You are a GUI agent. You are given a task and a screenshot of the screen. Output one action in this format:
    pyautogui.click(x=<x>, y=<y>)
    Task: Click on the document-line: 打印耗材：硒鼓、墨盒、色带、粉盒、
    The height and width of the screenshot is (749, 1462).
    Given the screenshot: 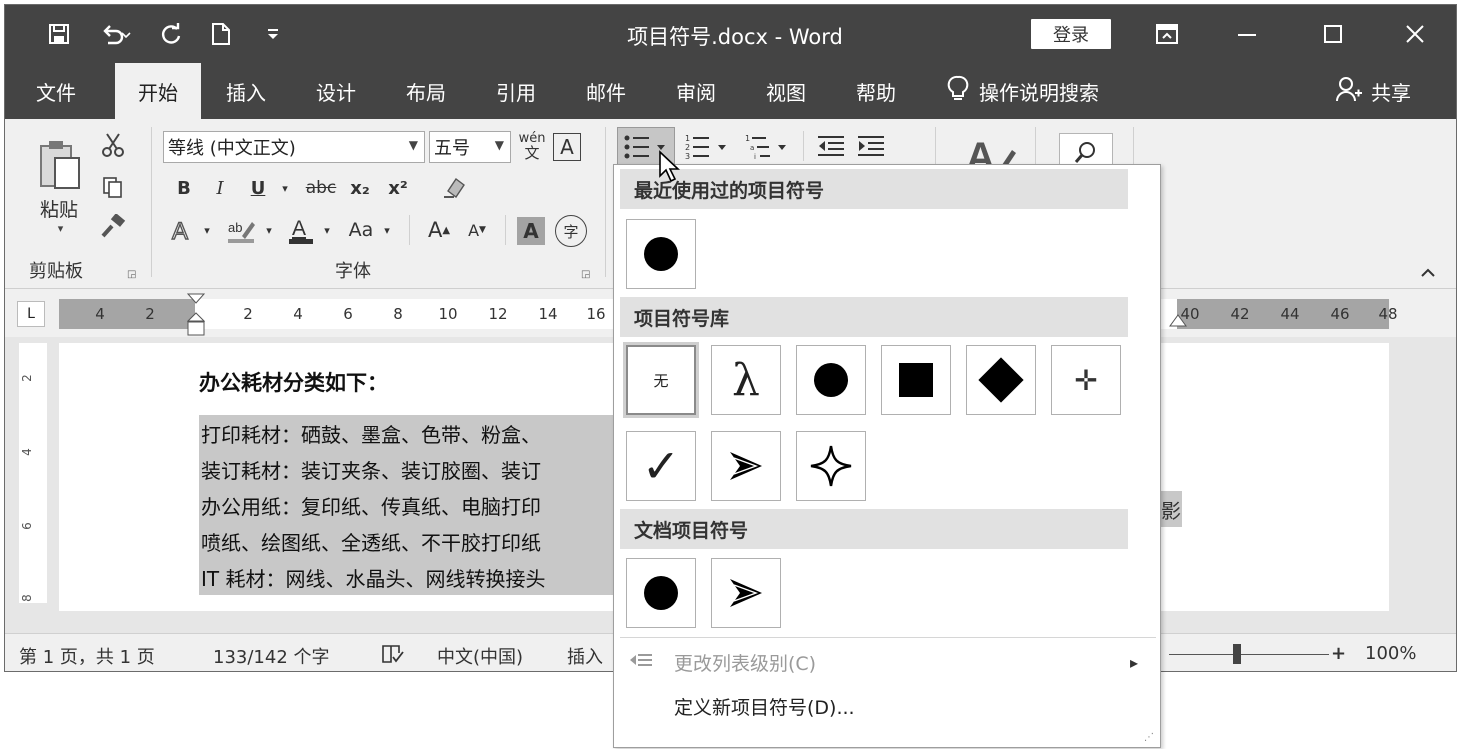 What is the action you would take?
    pyautogui.click(x=409, y=433)
    